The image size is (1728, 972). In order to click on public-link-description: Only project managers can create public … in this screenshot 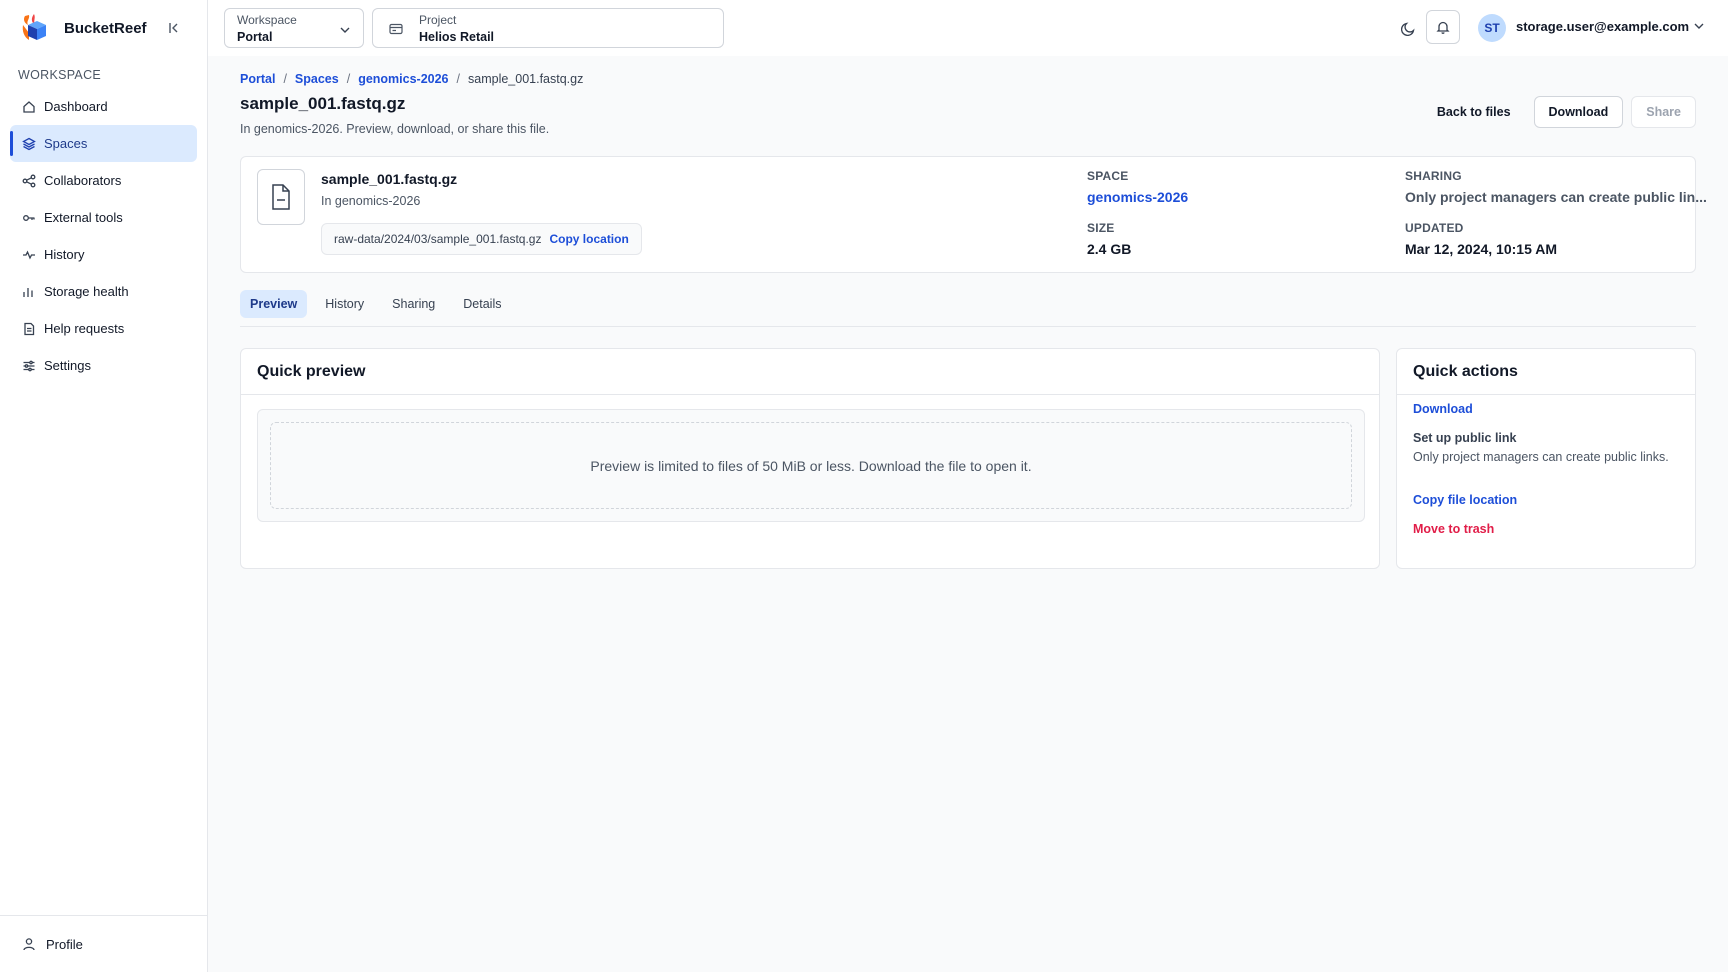, I will do `click(1541, 457)`.